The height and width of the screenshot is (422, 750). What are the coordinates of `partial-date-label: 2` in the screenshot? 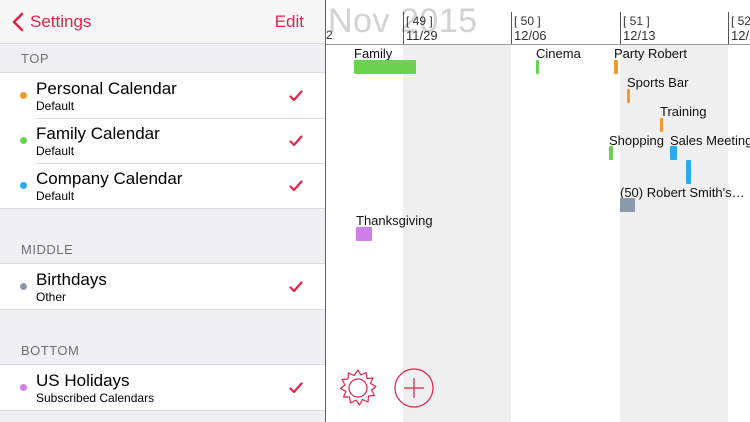 It's located at (329, 35).